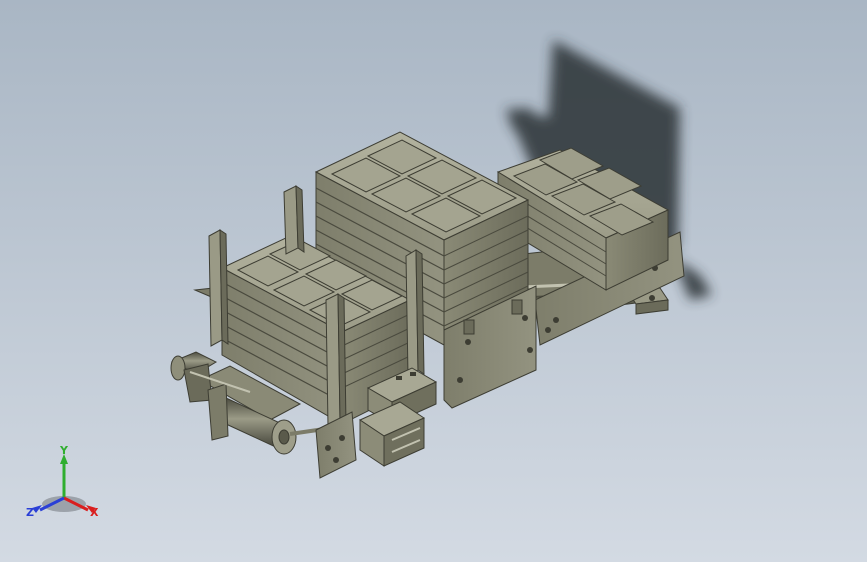  Describe the element at coordinates (64, 451) in the screenshot. I see `y-axis-label: Y` at that location.